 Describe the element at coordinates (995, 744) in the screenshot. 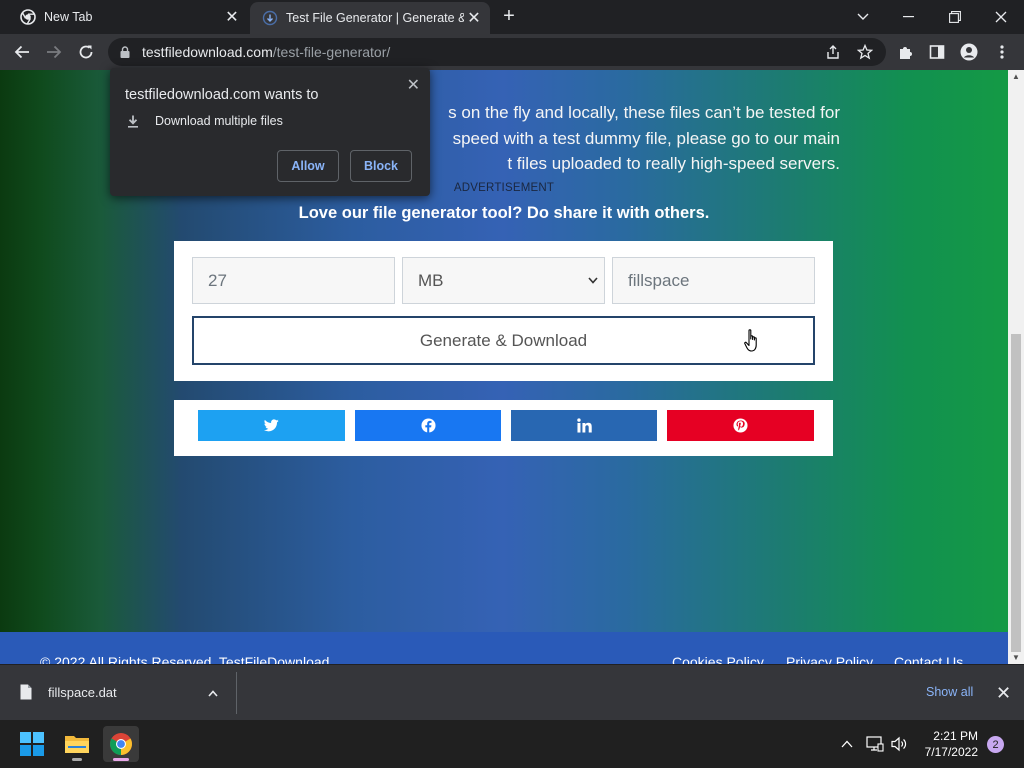

I see `notification-badge: 2` at that location.